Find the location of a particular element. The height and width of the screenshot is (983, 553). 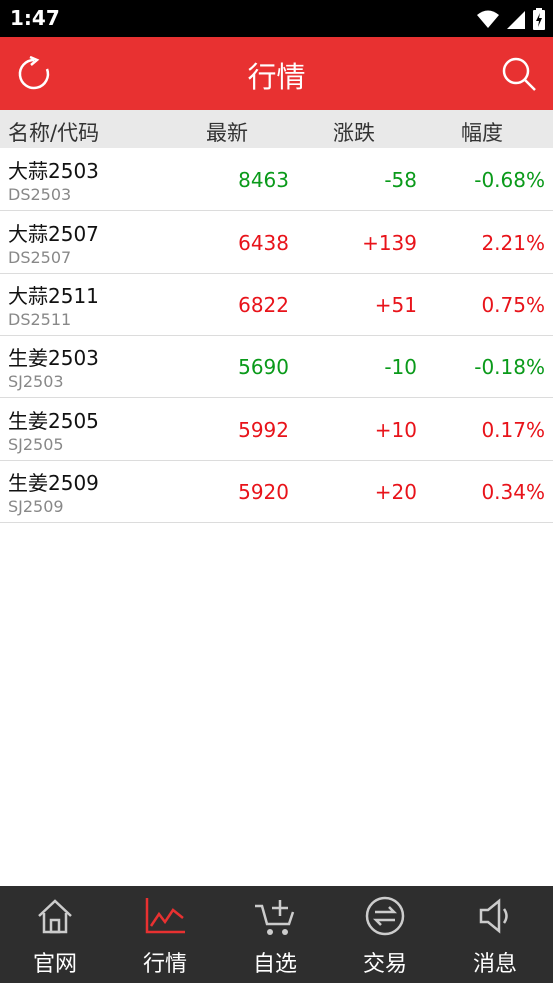

contract-code: SJ2509 is located at coordinates (36, 506).